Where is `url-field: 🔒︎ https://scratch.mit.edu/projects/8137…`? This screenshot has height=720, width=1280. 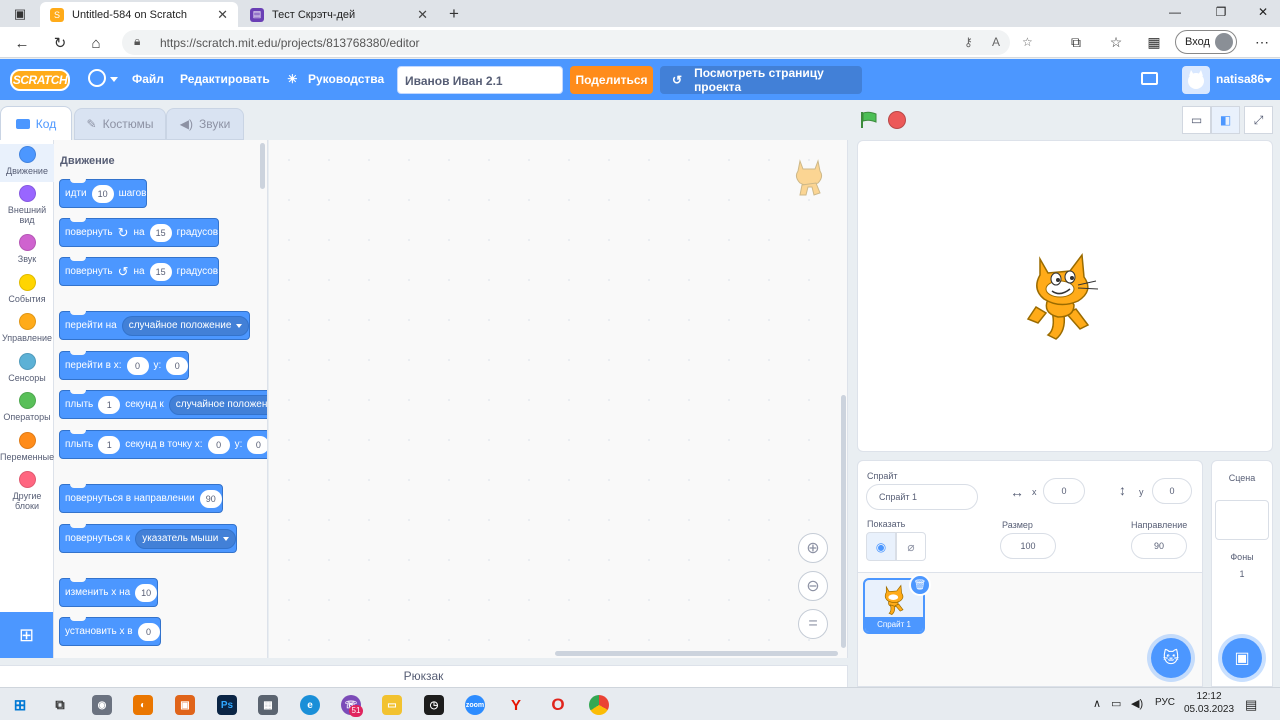 url-field: 🔒︎ https://scratch.mit.edu/projects/8137… is located at coordinates (577, 42).